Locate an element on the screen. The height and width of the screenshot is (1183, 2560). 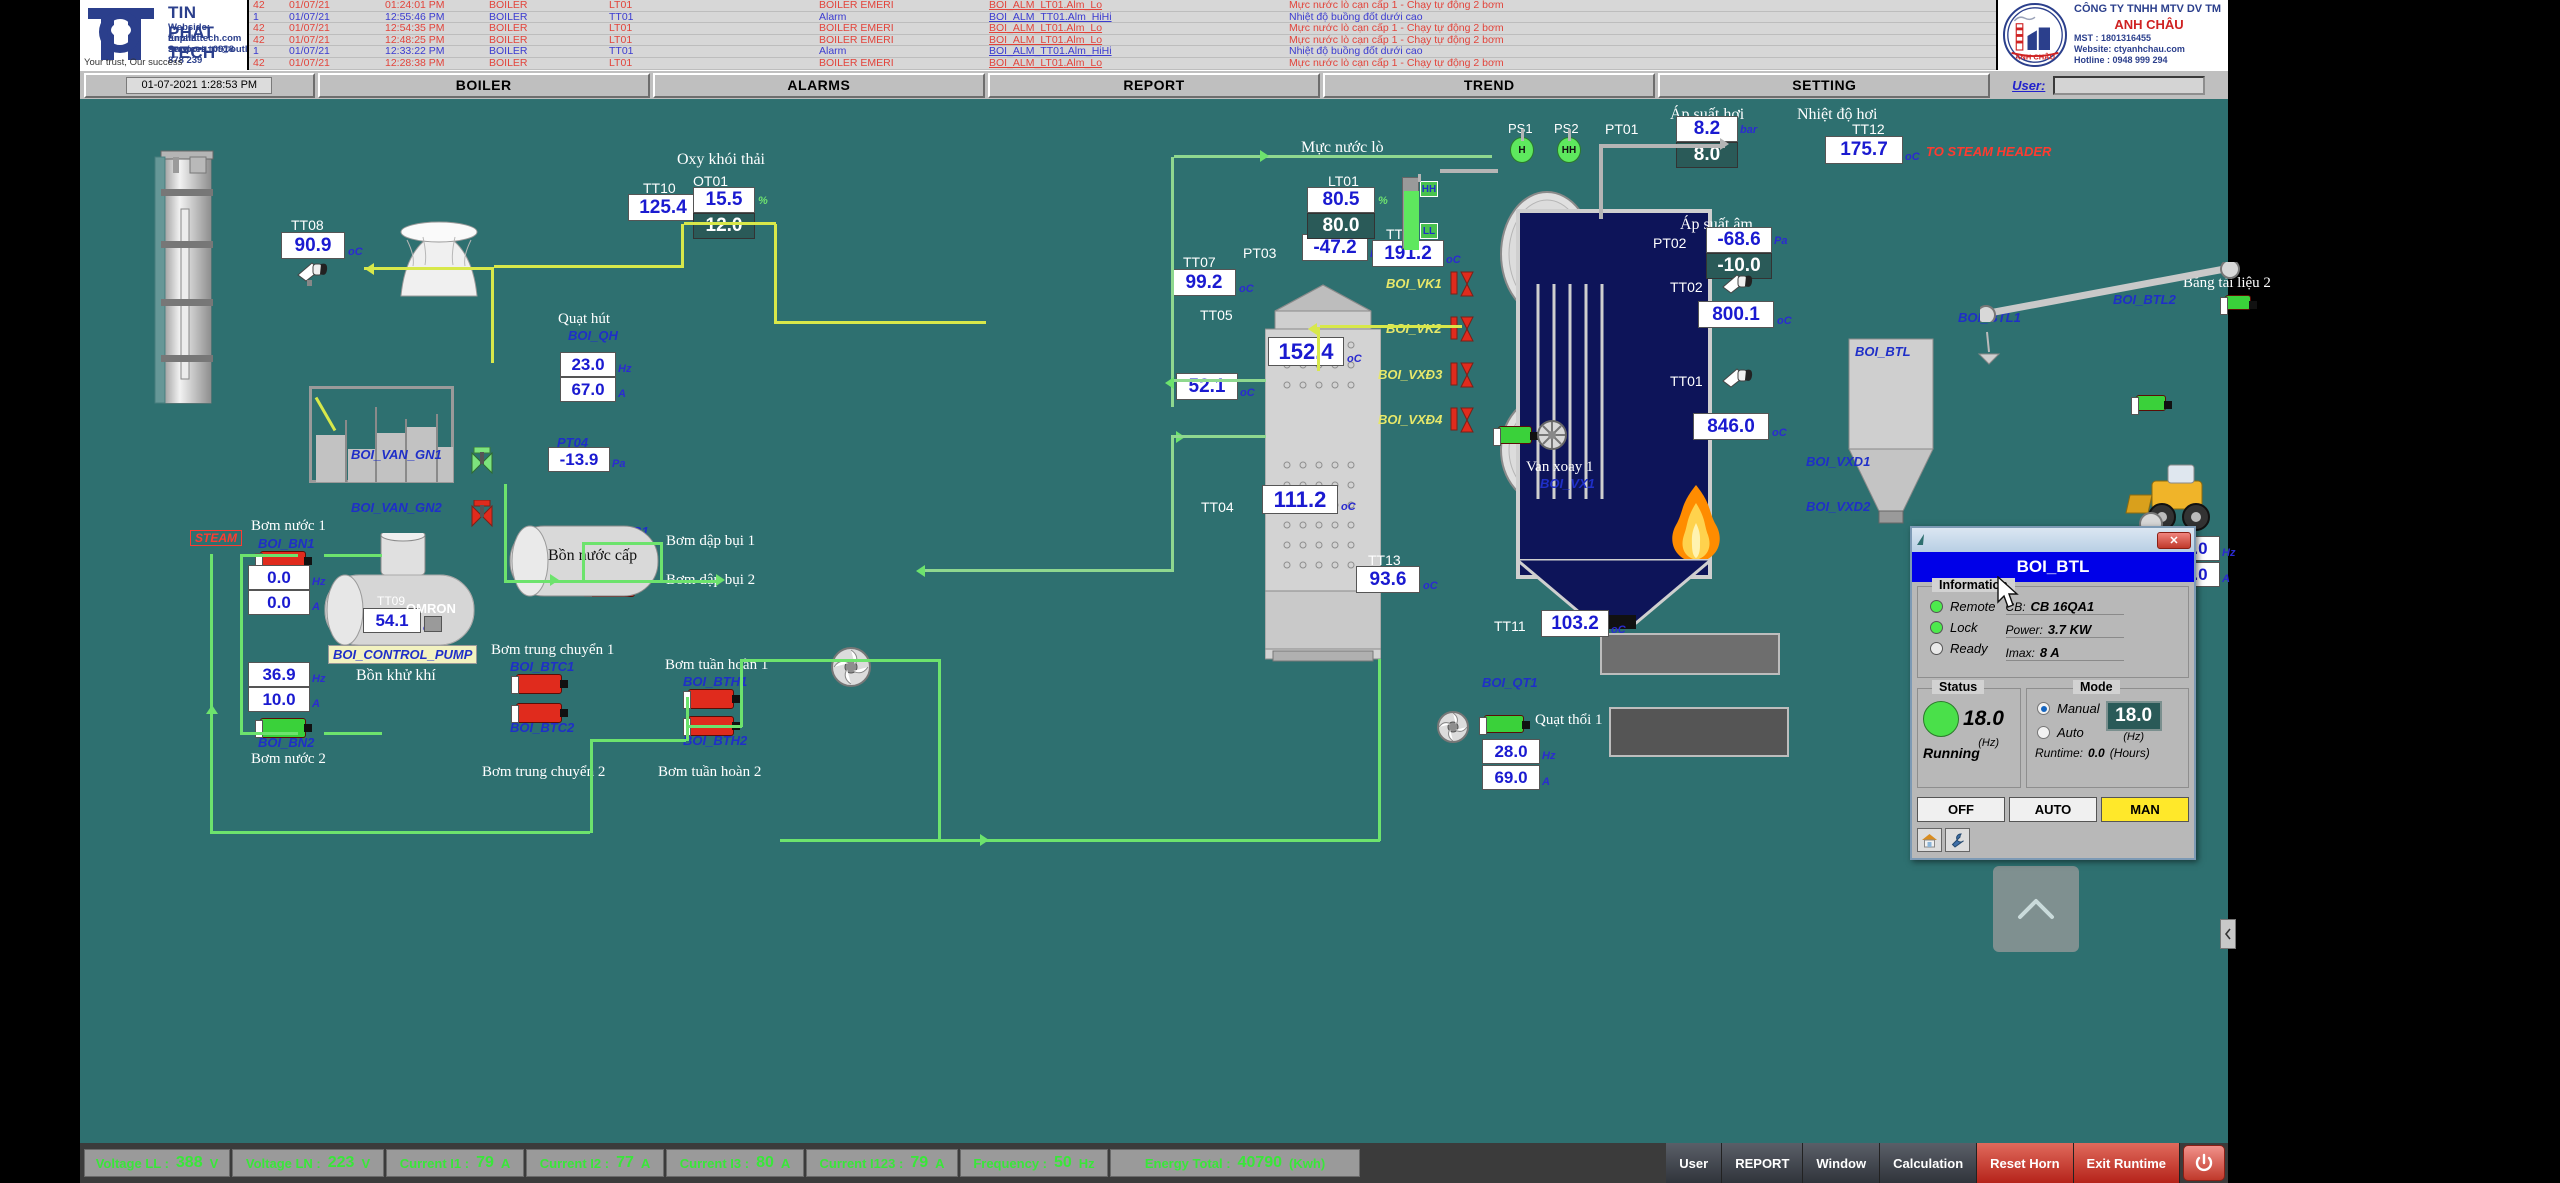
tag-boi-qh: BOI_QH is located at coordinates (593, 335).